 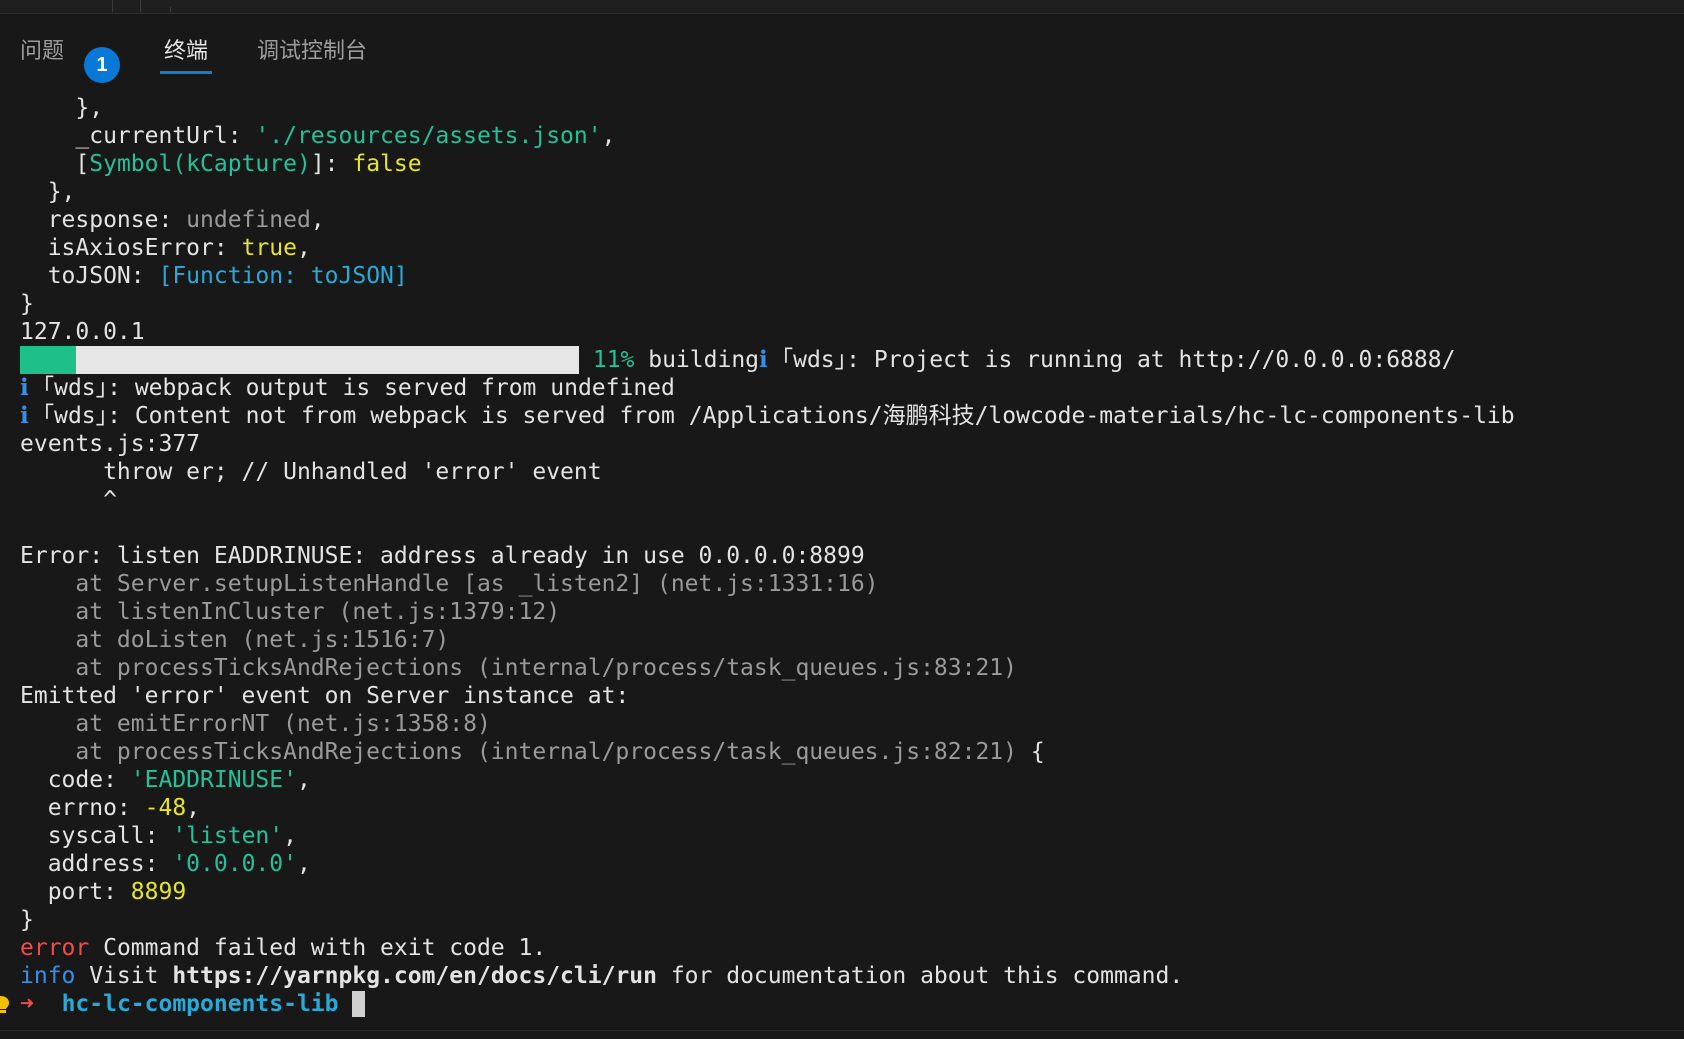 I want to click on prompt-arrow-icon: ➜, so click(x=27, y=1004).